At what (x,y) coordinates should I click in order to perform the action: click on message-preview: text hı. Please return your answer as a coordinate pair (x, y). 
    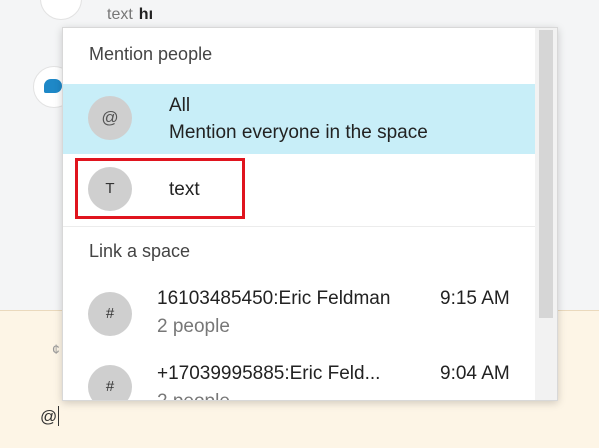
    Looking at the image, I should click on (130, 15).